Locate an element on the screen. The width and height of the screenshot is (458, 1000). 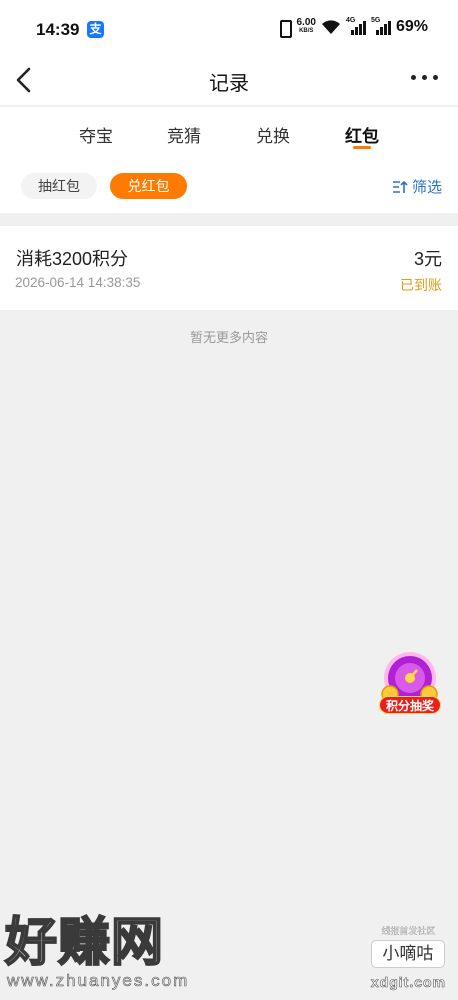
vibrate-icon is located at coordinates (284, 28).